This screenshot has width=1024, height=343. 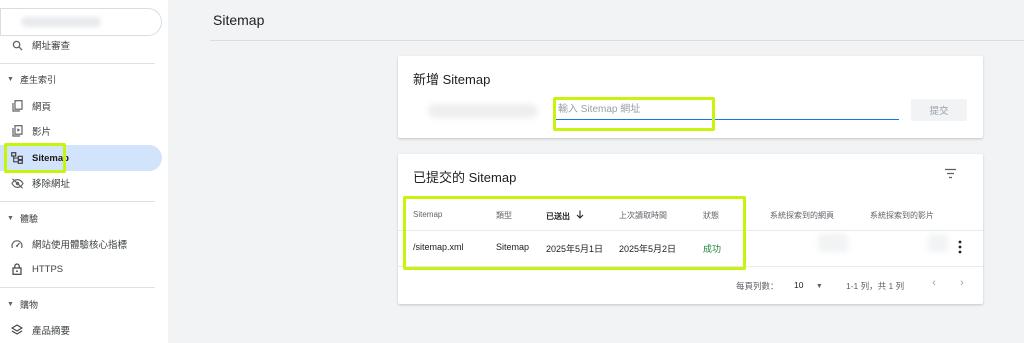 I want to click on cell-status: 成功, so click(x=712, y=249).